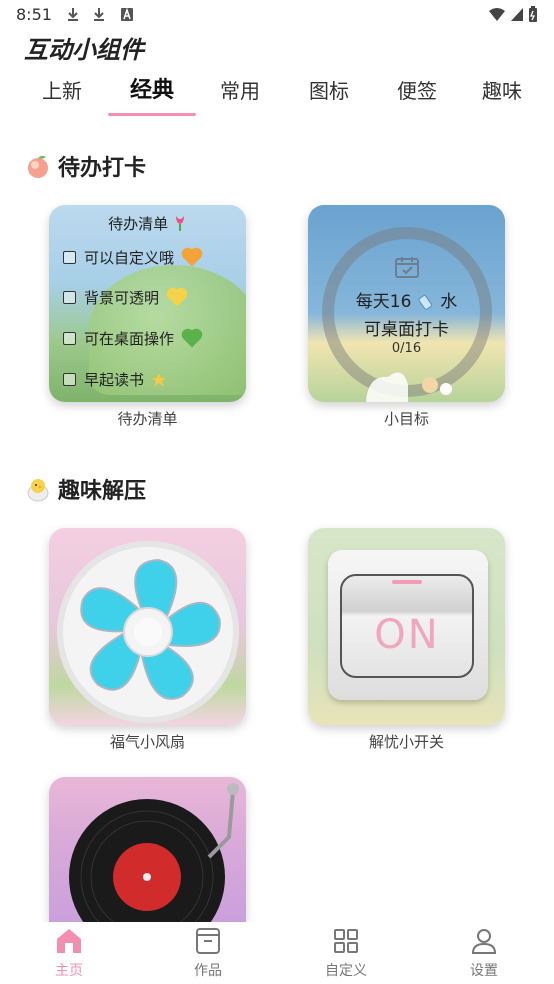 Image resolution: width=554 pixels, height=984 pixels. I want to click on section-title-todo: 待办打卡, so click(102, 168).